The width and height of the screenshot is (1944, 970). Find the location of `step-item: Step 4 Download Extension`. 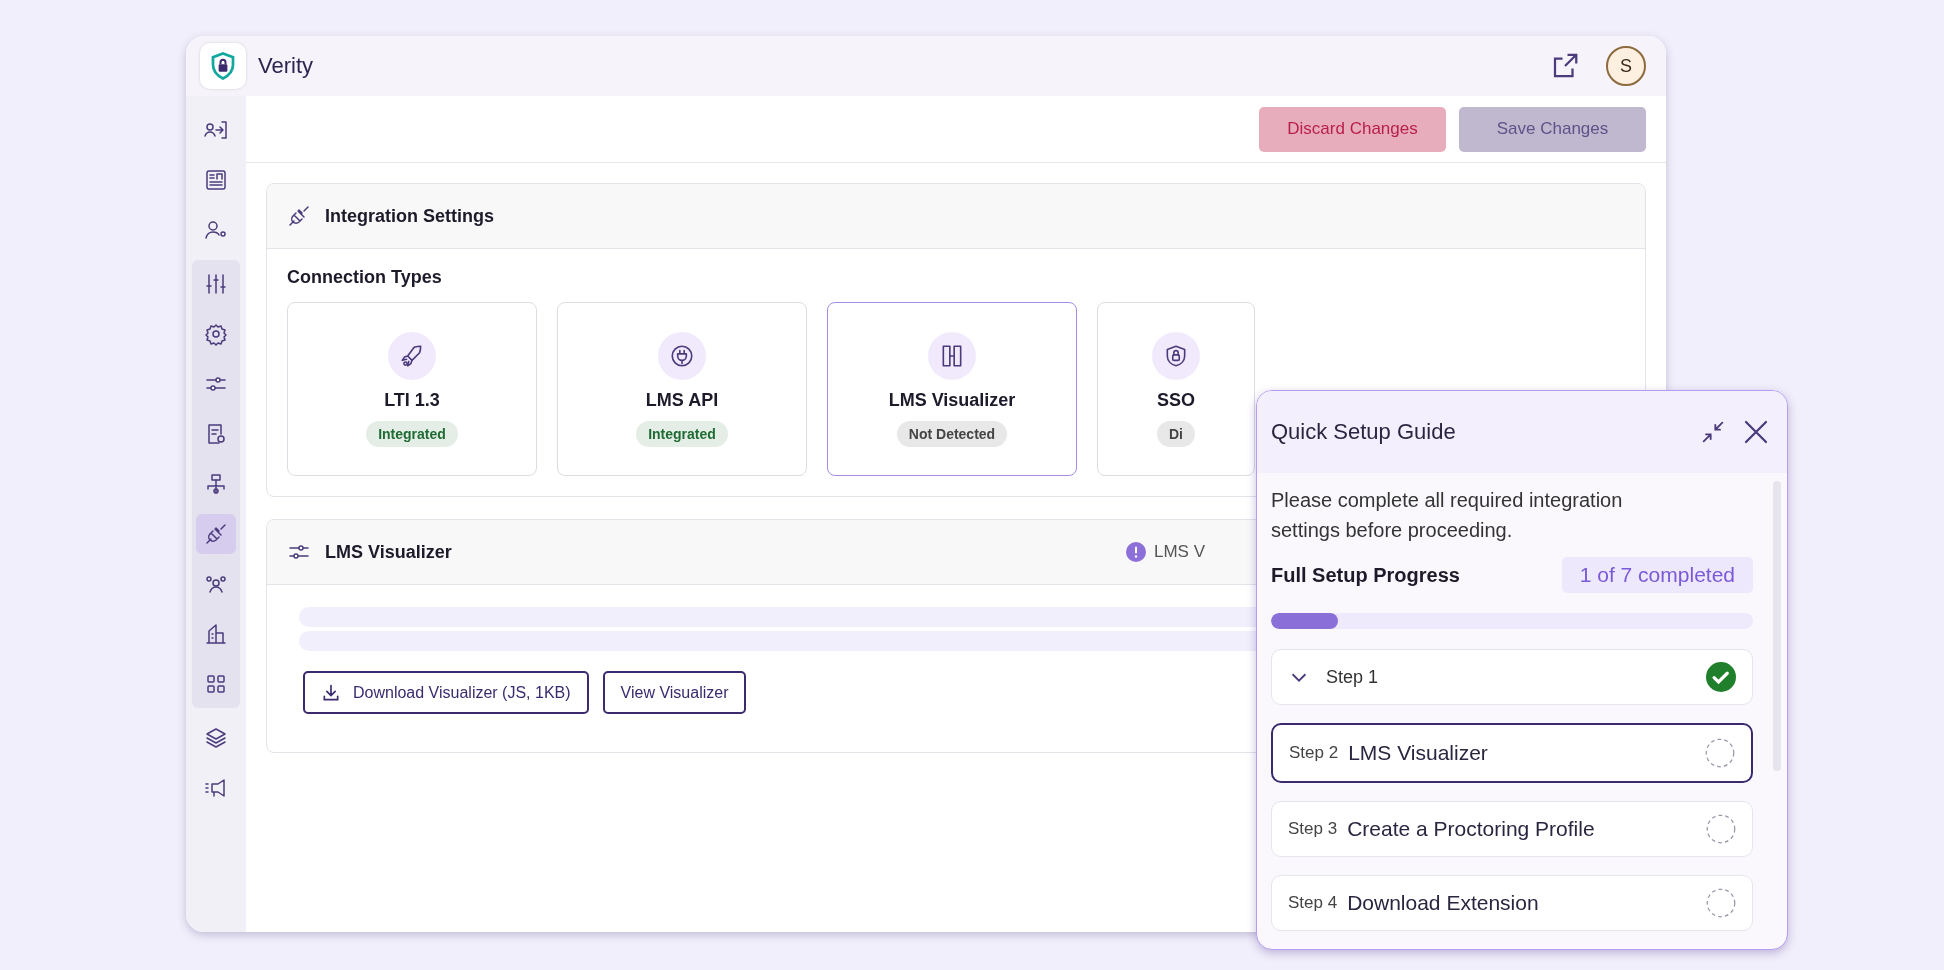

step-item: Step 4 Download Extension is located at coordinates (1512, 903).